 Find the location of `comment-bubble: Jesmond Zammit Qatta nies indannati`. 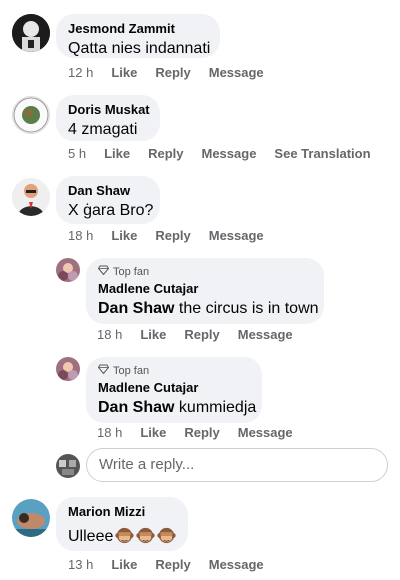

comment-bubble: Jesmond Zammit Qatta nies indannati is located at coordinates (138, 36).